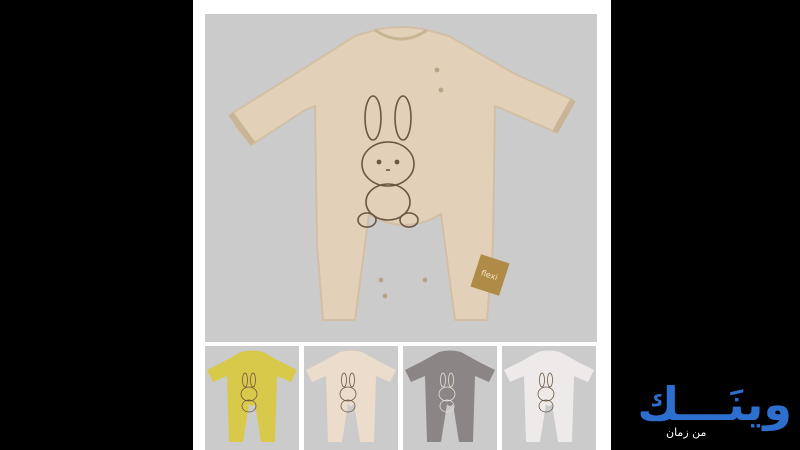 This screenshot has width=800, height=450. What do you see at coordinates (450, 398) in the screenshot?
I see `thumbnail-grey` at bounding box center [450, 398].